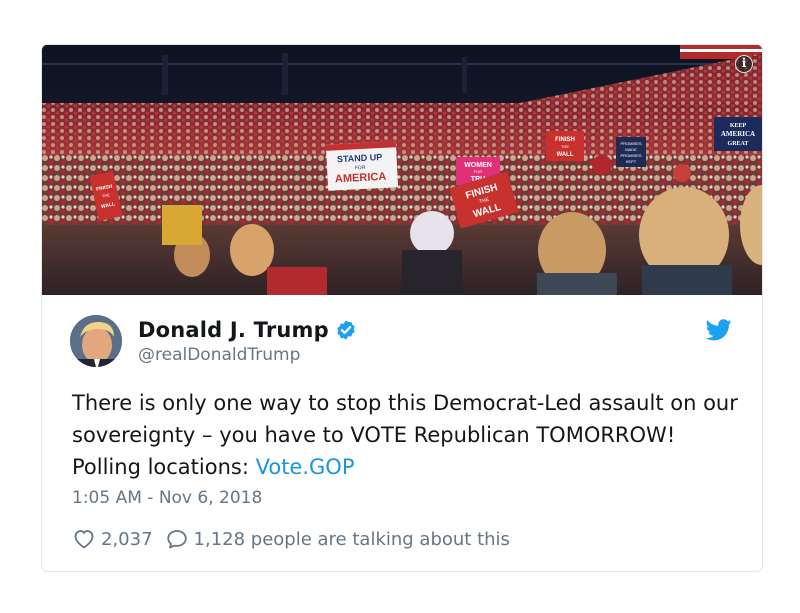 The height and width of the screenshot is (613, 800). Describe the element at coordinates (718, 330) in the screenshot. I see `twitter-bird-icon` at that location.